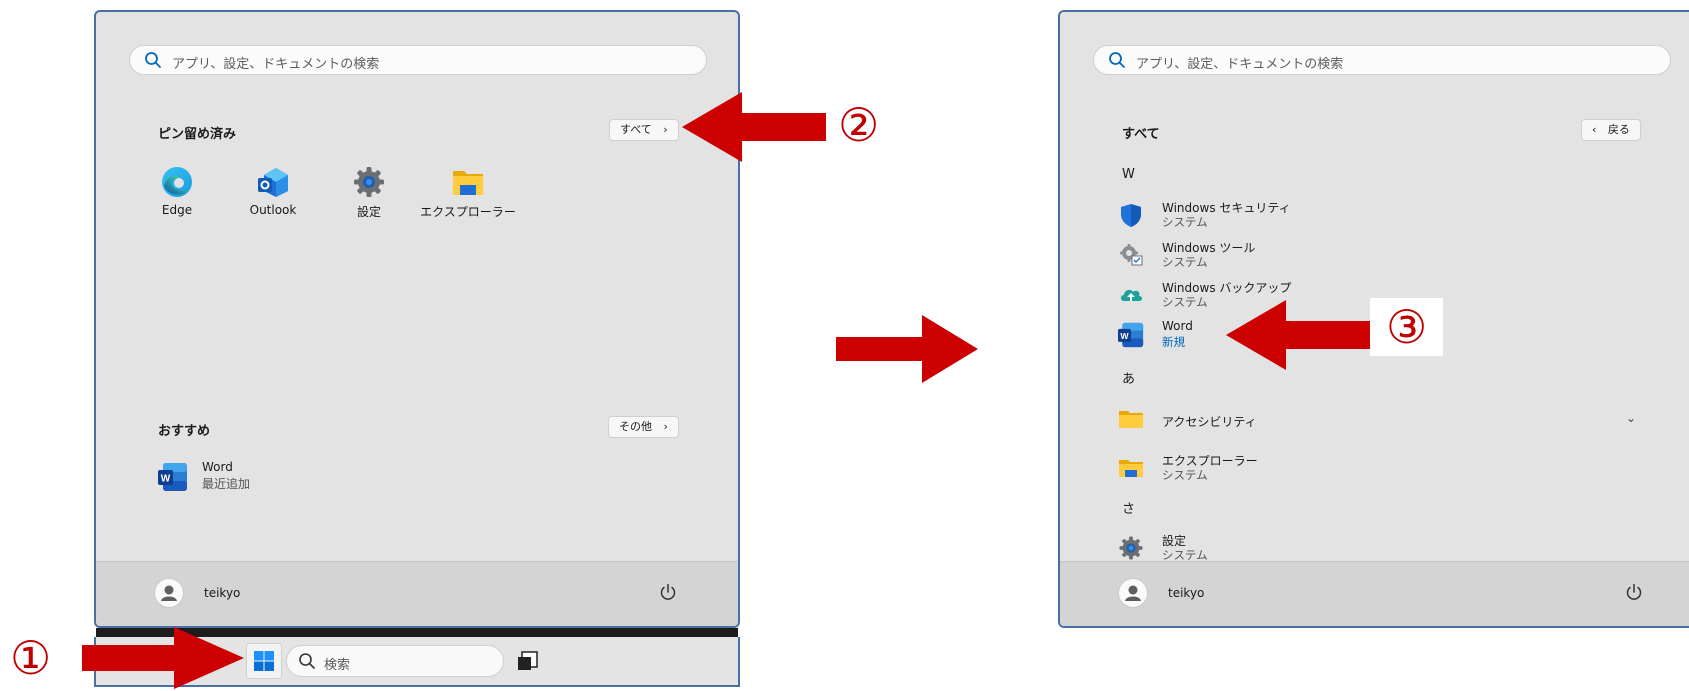 The image size is (1689, 691). I want to click on group-letter: W, so click(1128, 174).